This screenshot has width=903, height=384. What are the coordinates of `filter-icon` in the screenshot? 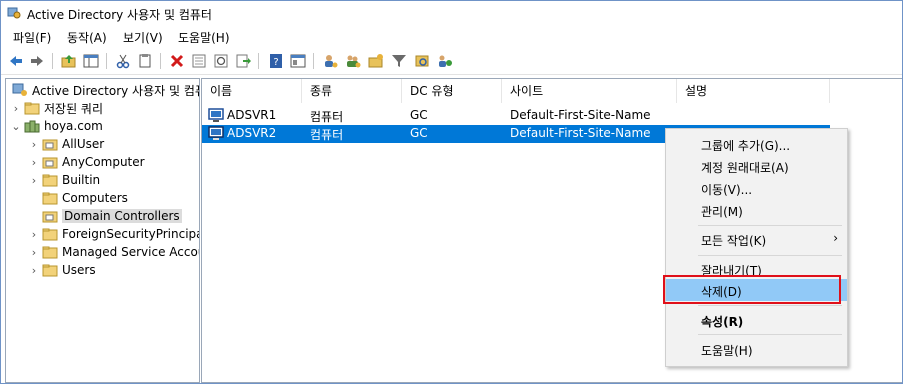 It's located at (399, 61).